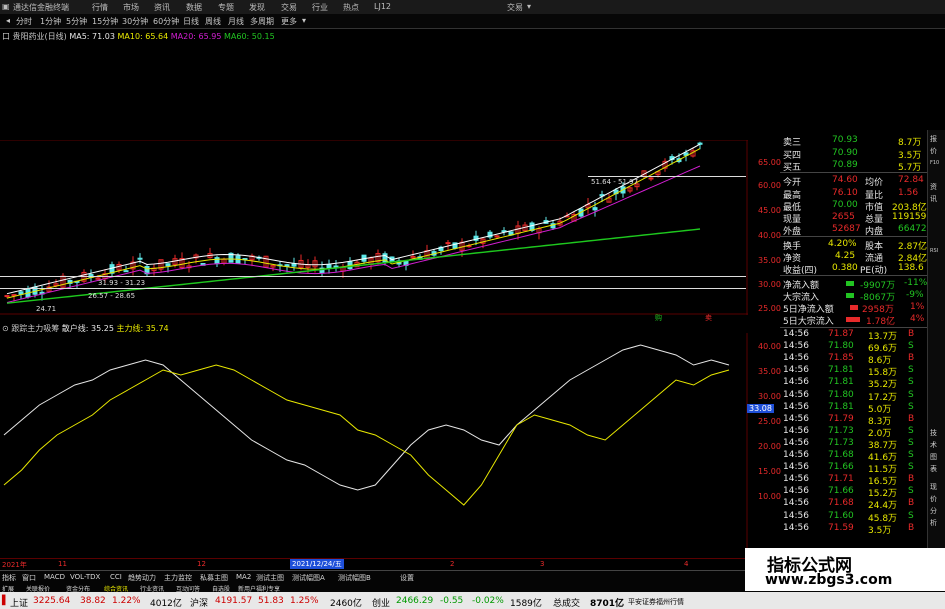  Describe the element at coordinates (289, 21) in the screenshot. I see `period-tab-more: 更多` at that location.